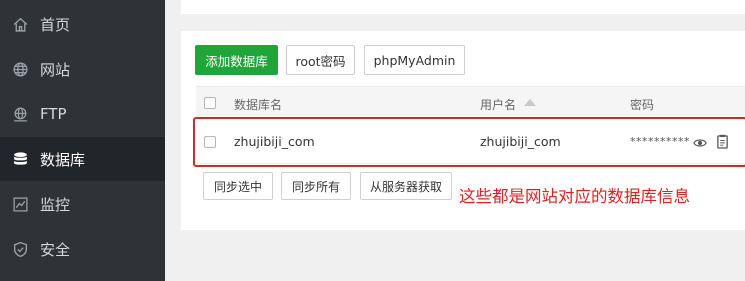  I want to click on column-header-password: 密码, so click(642, 105).